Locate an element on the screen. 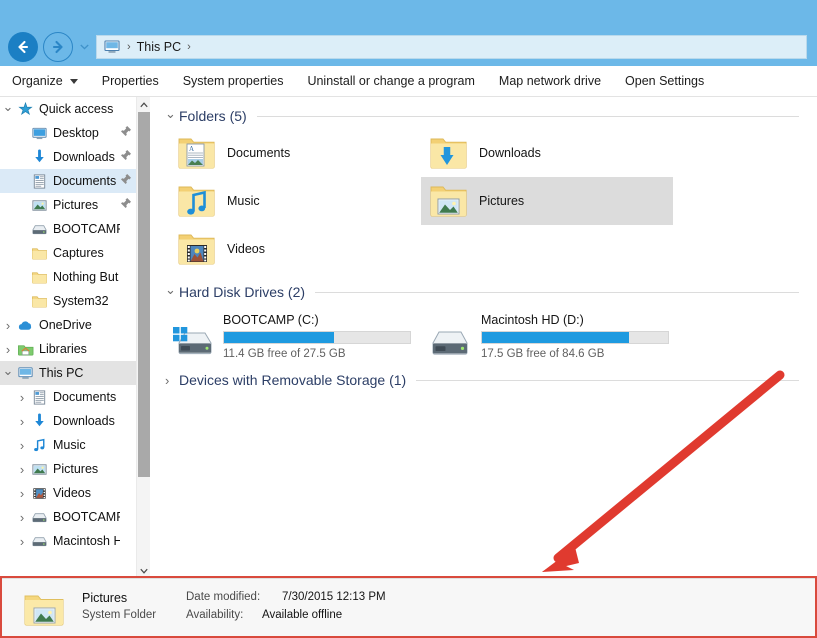  sidebar-item-captures: Captures is located at coordinates (68, 253).